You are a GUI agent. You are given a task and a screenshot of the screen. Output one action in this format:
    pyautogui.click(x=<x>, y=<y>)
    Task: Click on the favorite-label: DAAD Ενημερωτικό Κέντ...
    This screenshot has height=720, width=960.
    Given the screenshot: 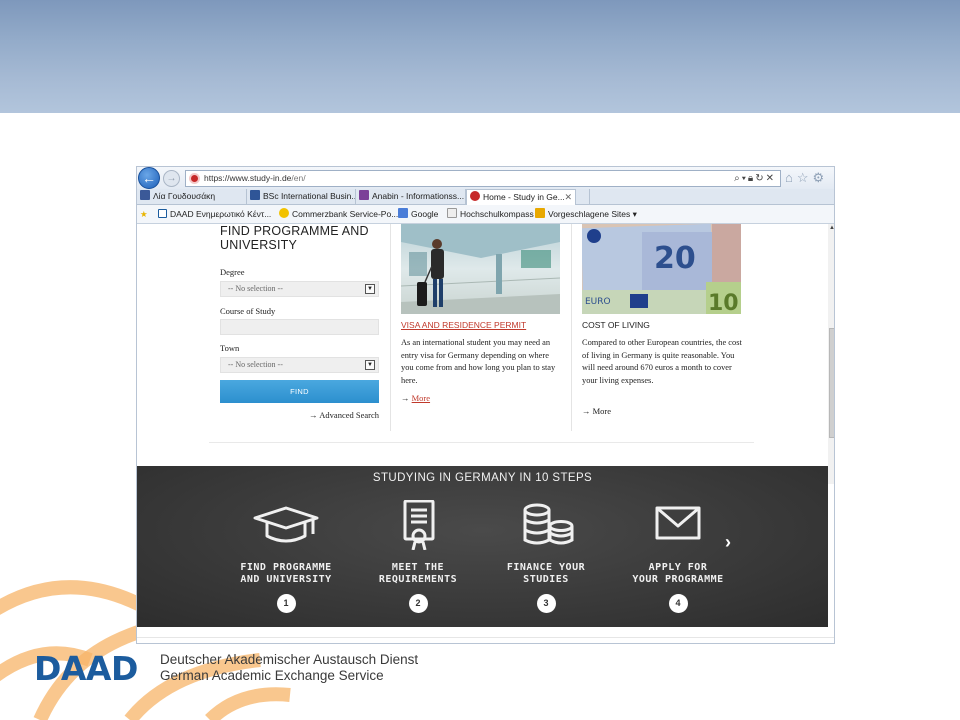 What is the action you would take?
    pyautogui.click(x=221, y=214)
    